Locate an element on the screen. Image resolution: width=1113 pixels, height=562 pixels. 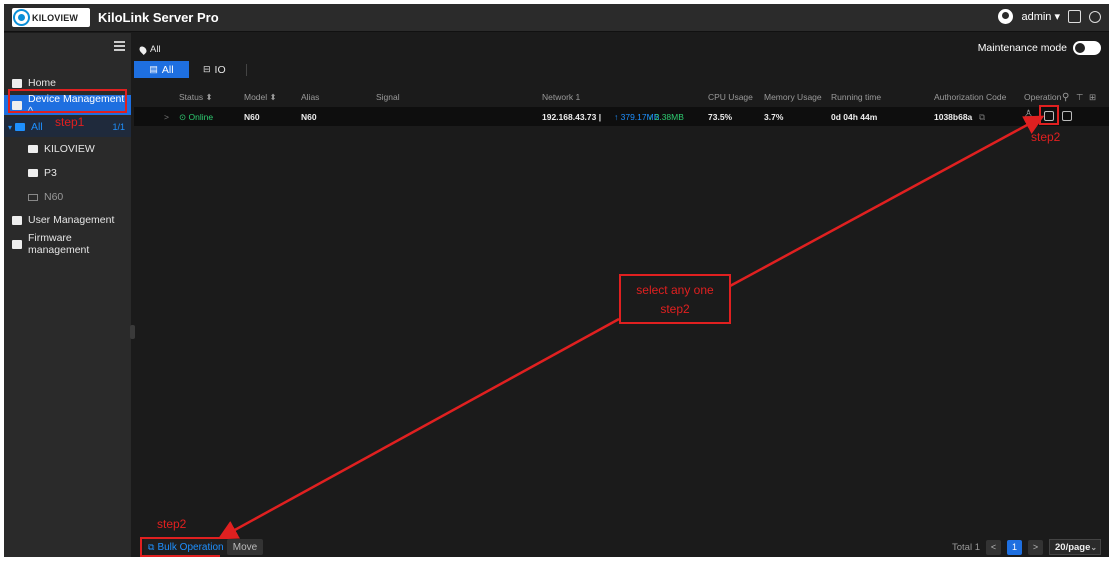
step2-bulk-label: step2 is located at coordinates (172, 524).